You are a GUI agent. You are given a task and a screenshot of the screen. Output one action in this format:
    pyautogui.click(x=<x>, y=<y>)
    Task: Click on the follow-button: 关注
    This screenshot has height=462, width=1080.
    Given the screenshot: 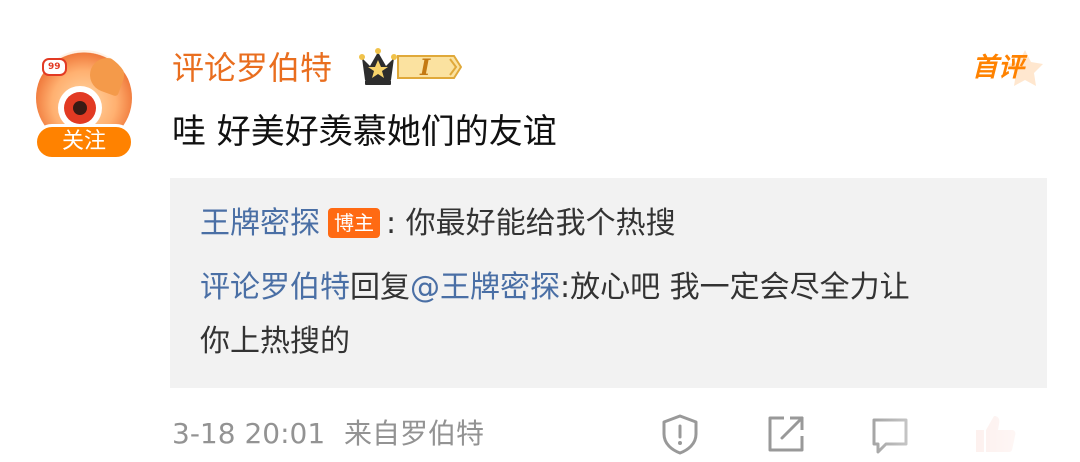 What is the action you would take?
    pyautogui.click(x=84, y=142)
    